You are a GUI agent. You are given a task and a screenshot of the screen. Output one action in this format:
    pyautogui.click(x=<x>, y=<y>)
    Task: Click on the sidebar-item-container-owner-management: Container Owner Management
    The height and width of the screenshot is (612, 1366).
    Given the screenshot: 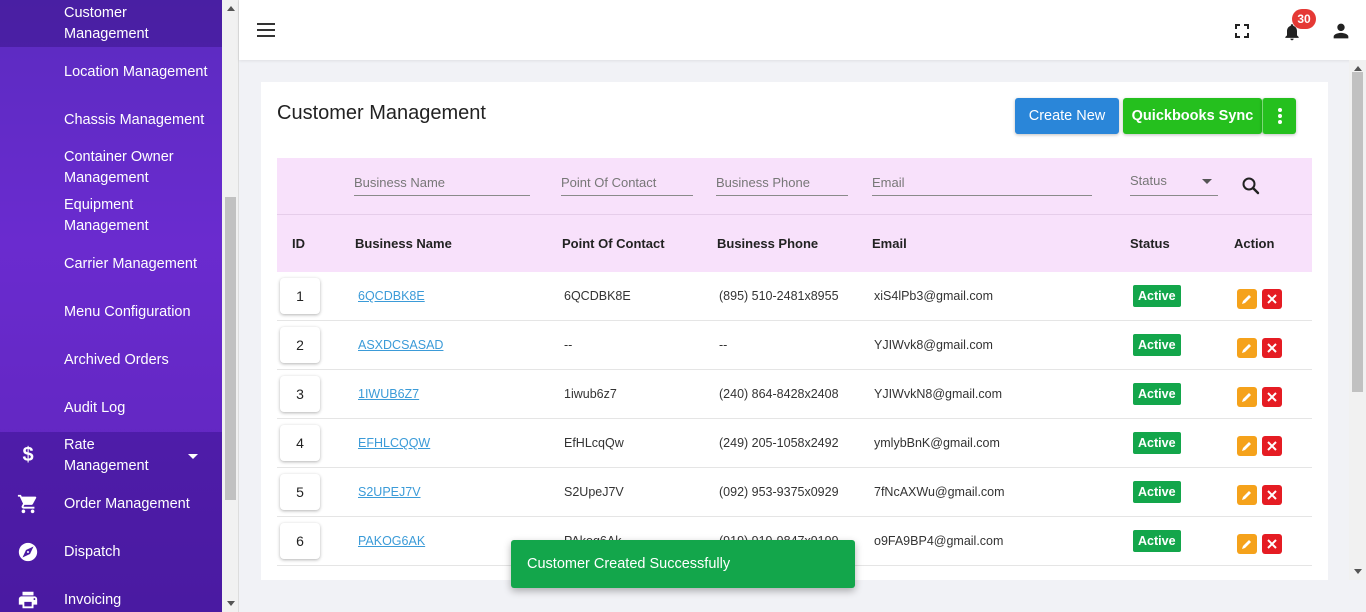 What is the action you would take?
    pyautogui.click(x=111, y=168)
    